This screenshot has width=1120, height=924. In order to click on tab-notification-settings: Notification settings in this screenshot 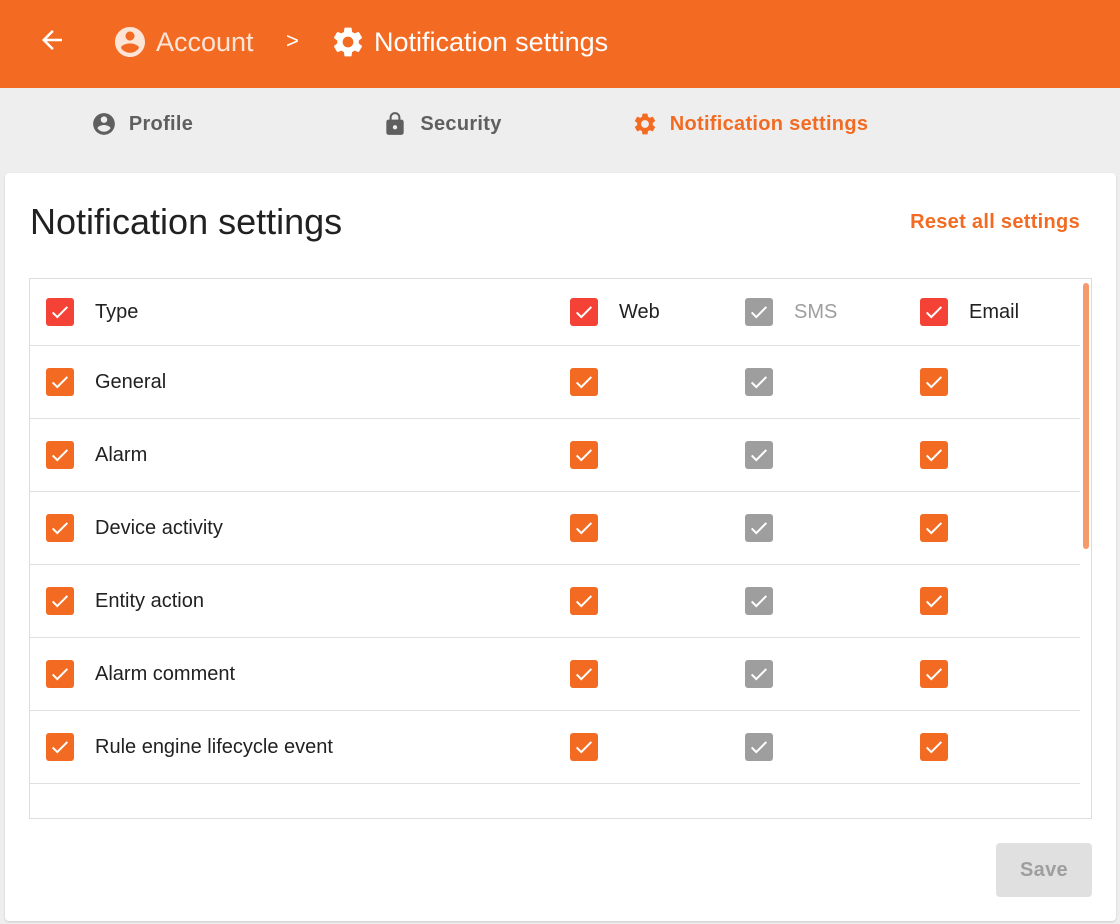, I will do `click(750, 124)`.